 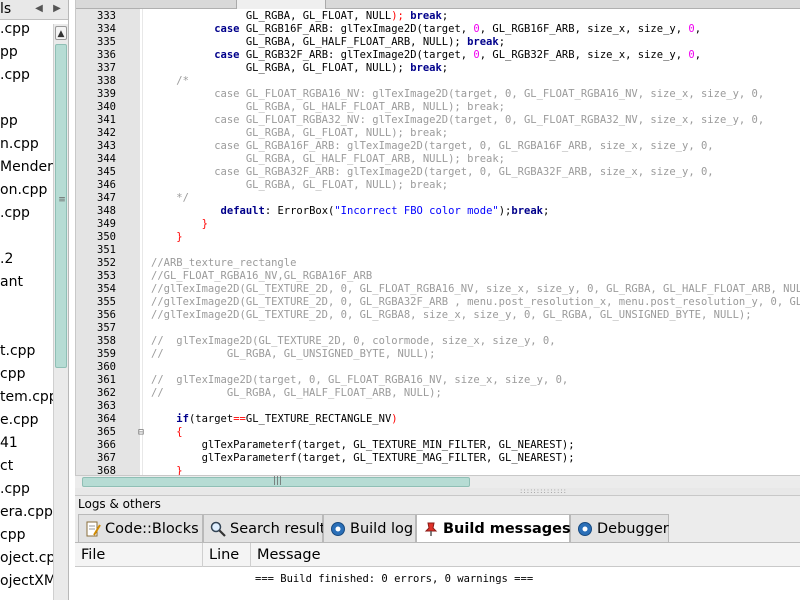 I want to click on scrollbar-grip-icon: |||, so click(x=278, y=481).